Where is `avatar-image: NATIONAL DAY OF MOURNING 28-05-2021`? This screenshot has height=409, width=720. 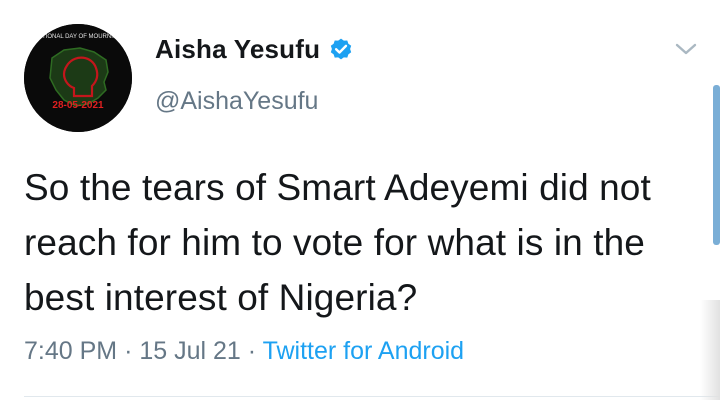
avatar-image: NATIONAL DAY OF MOURNING 28-05-2021 is located at coordinates (78, 78).